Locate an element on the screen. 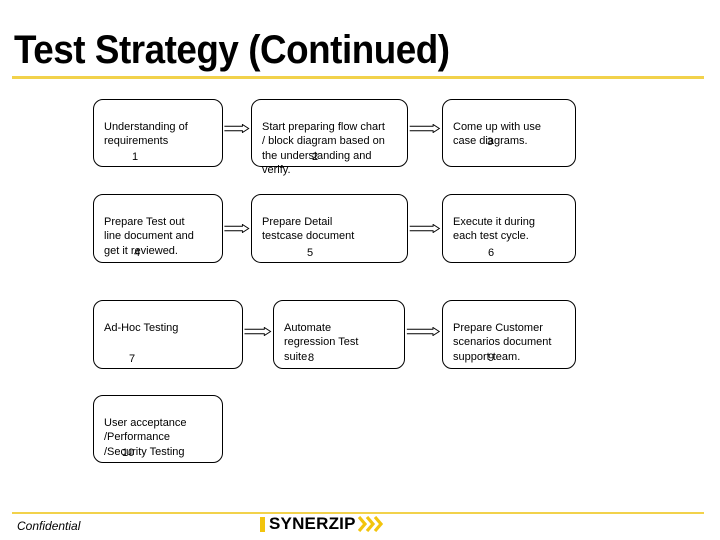 Image resolution: width=720 pixels, height=540 pixels. step-number: 2 is located at coordinates (315, 157).